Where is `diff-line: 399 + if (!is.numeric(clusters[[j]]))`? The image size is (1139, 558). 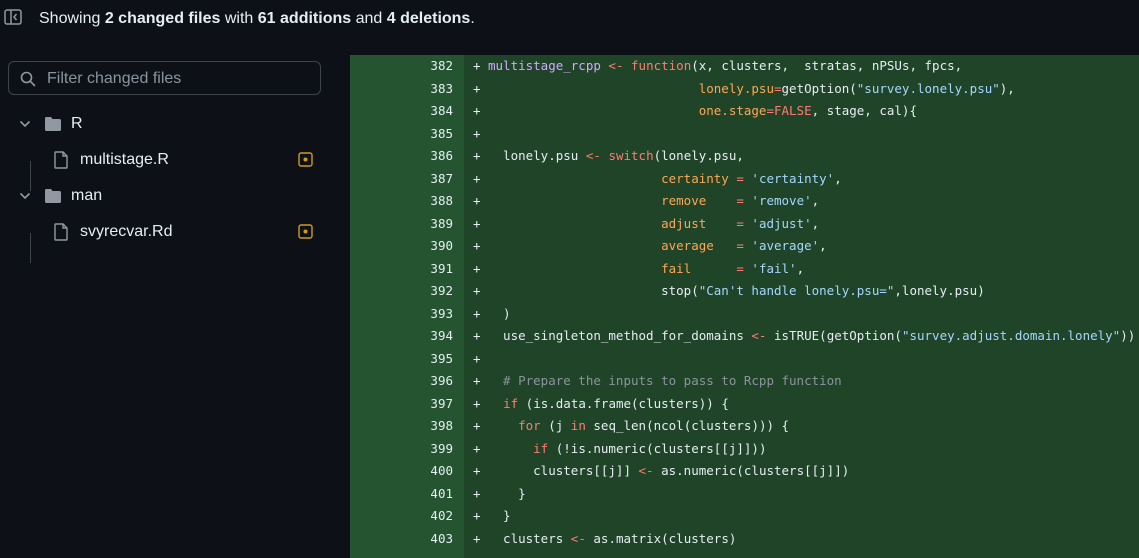 diff-line: 399 + if (!is.numeric(clusters[[j]])) is located at coordinates (744, 449).